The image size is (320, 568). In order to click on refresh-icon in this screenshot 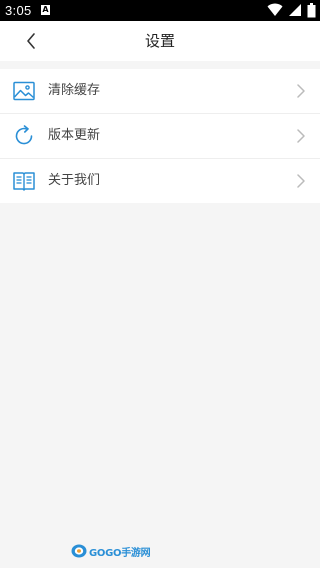, I will do `click(24, 135)`.